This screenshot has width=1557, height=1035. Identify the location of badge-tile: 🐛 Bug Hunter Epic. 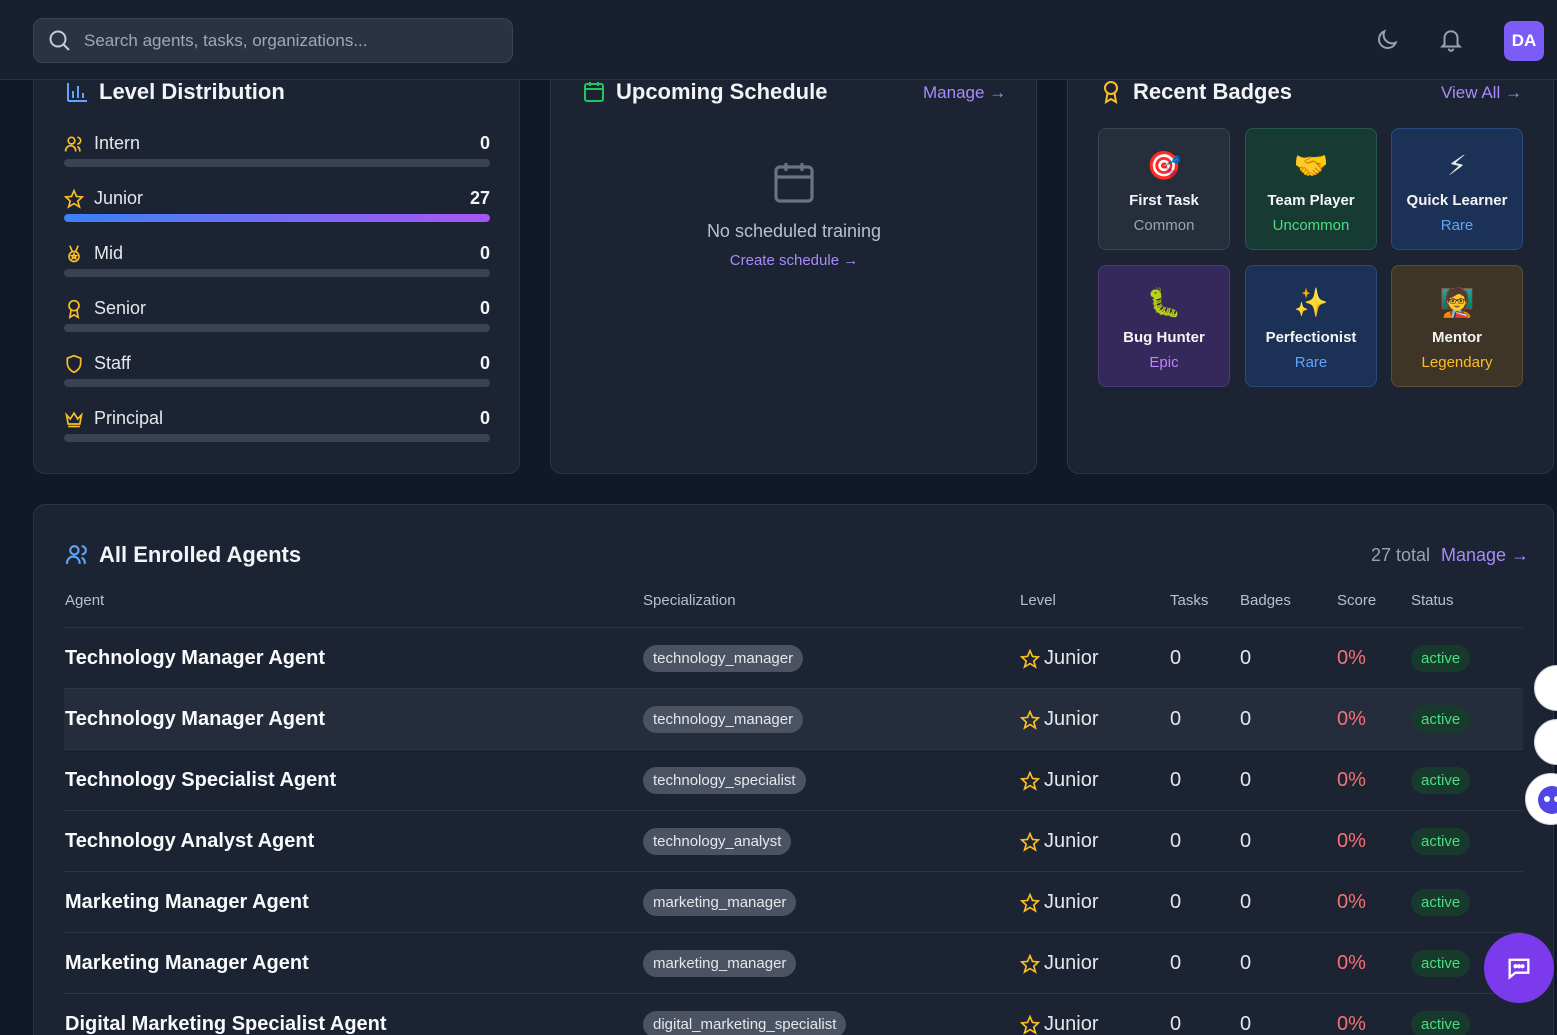
(1164, 326).